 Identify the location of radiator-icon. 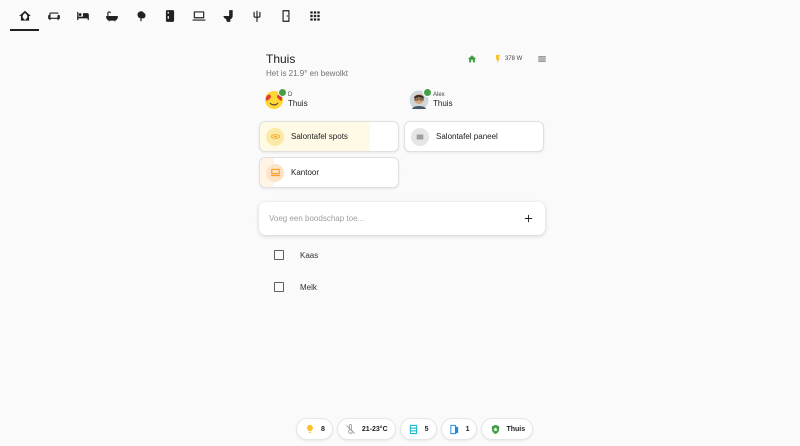
(414, 429).